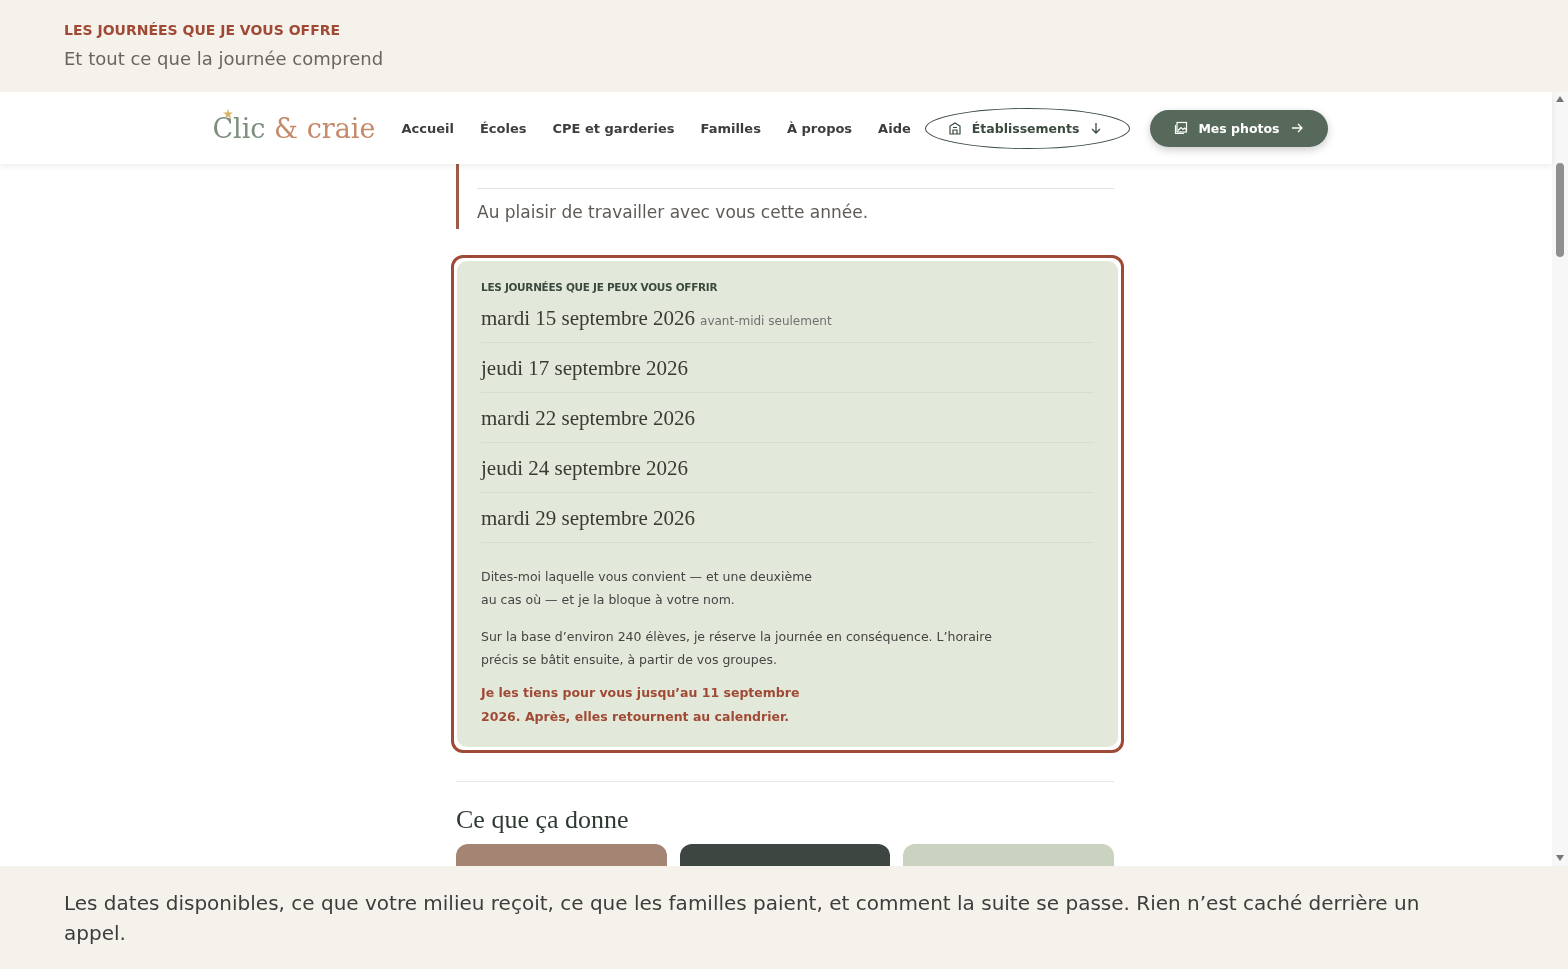 The height and width of the screenshot is (969, 1568). What do you see at coordinates (1181, 128) in the screenshot?
I see `photo-icon` at bounding box center [1181, 128].